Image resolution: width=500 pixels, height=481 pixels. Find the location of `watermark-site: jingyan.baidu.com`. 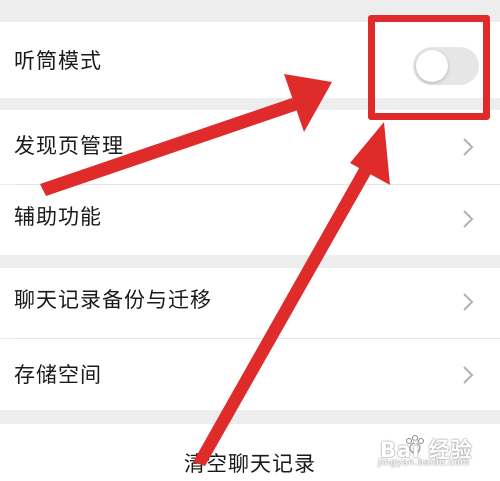

watermark-site: jingyan.baidu.com is located at coordinates (424, 463).